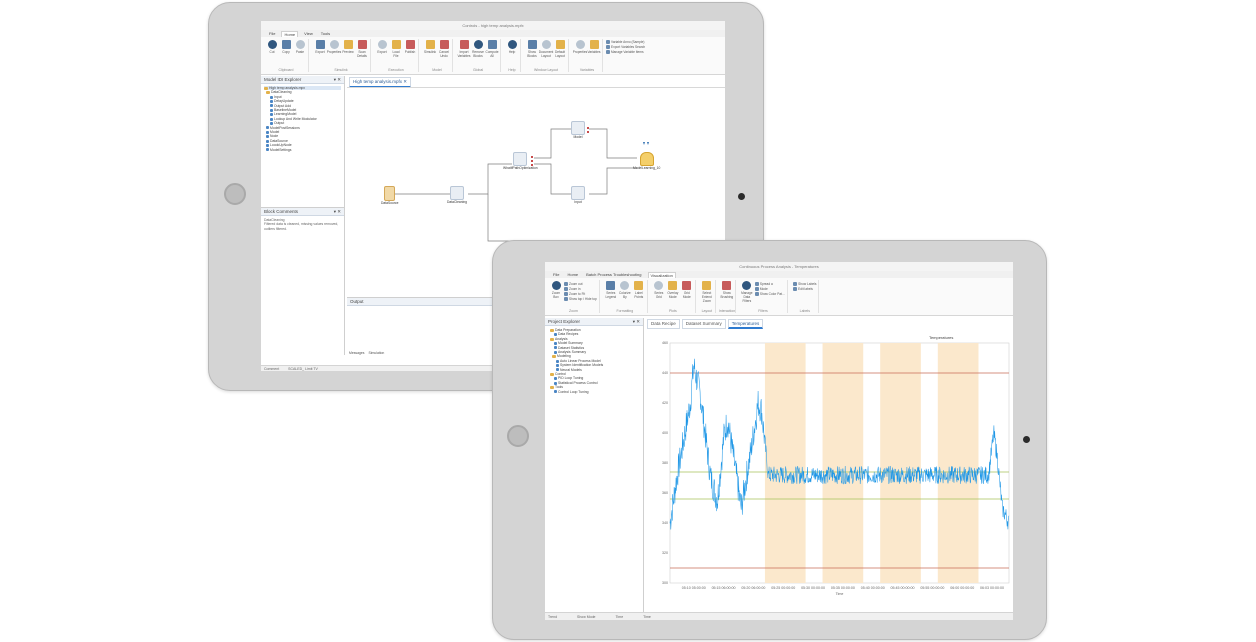  Describe the element at coordinates (673, 290) in the screenshot. I see `overlay-mode-button: Overlay Mode` at that location.